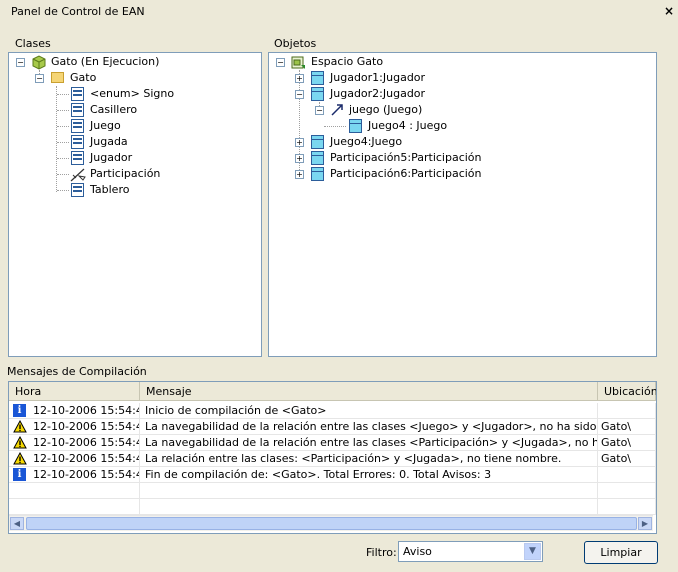  I want to click on window-title: Panel de Control de EAN, so click(78, 11).